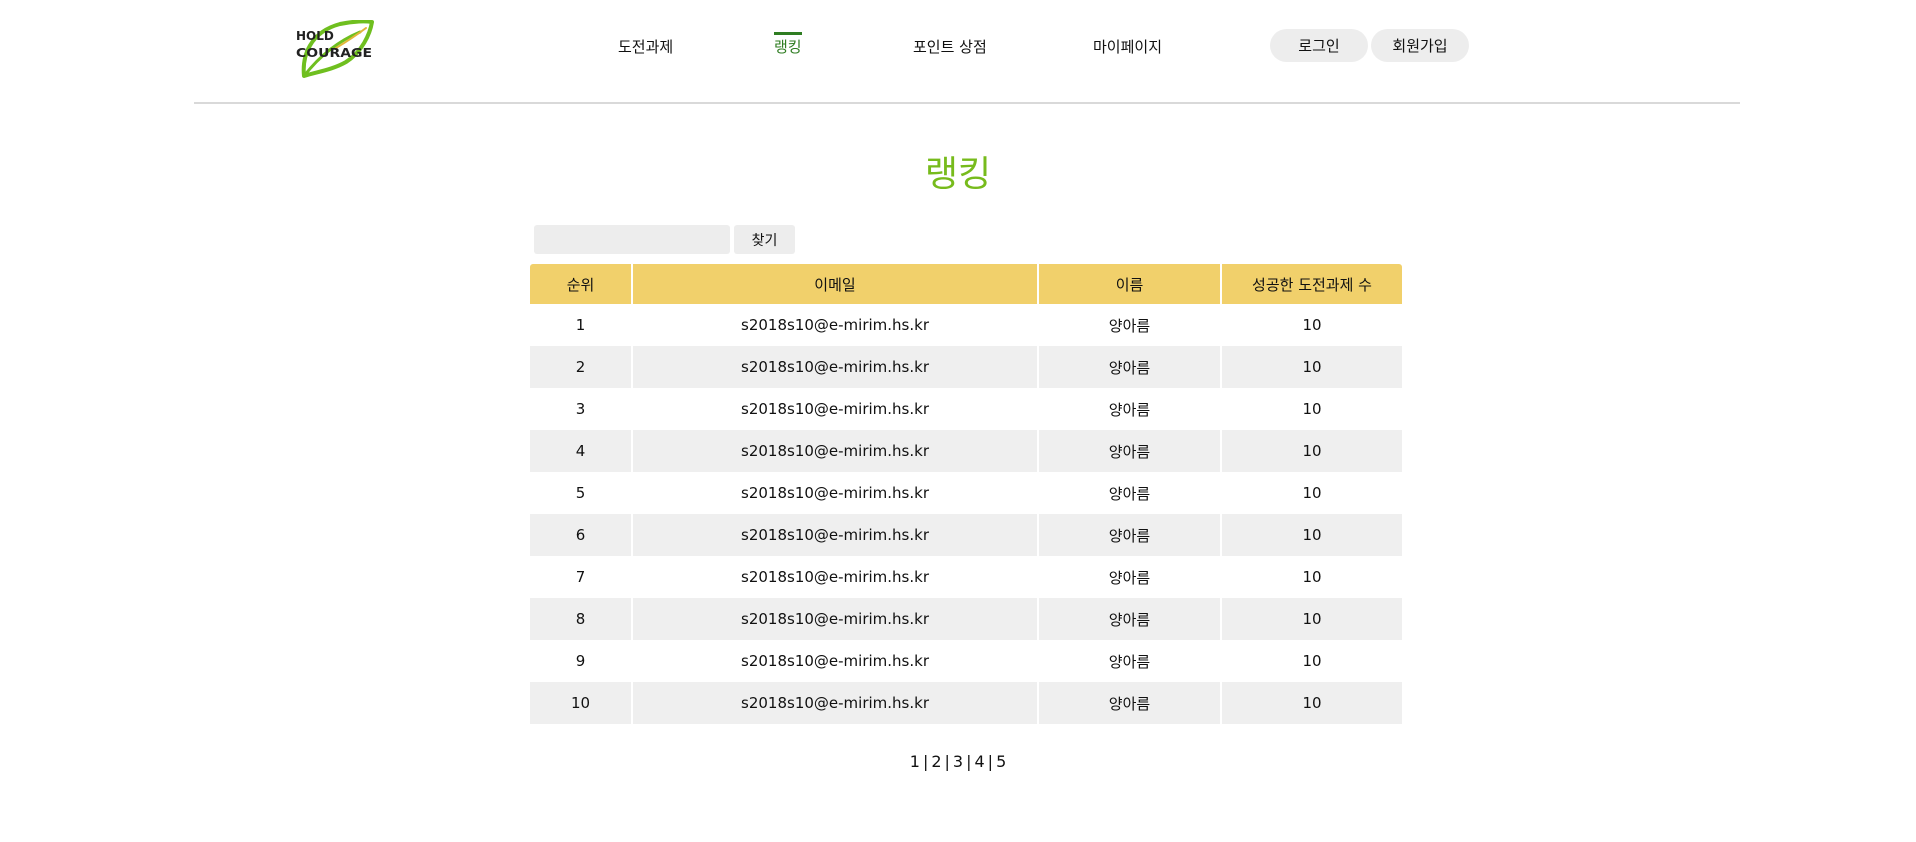 The width and height of the screenshot is (1916, 842). Describe the element at coordinates (580, 661) in the screenshot. I see `rank-cell: 9` at that location.